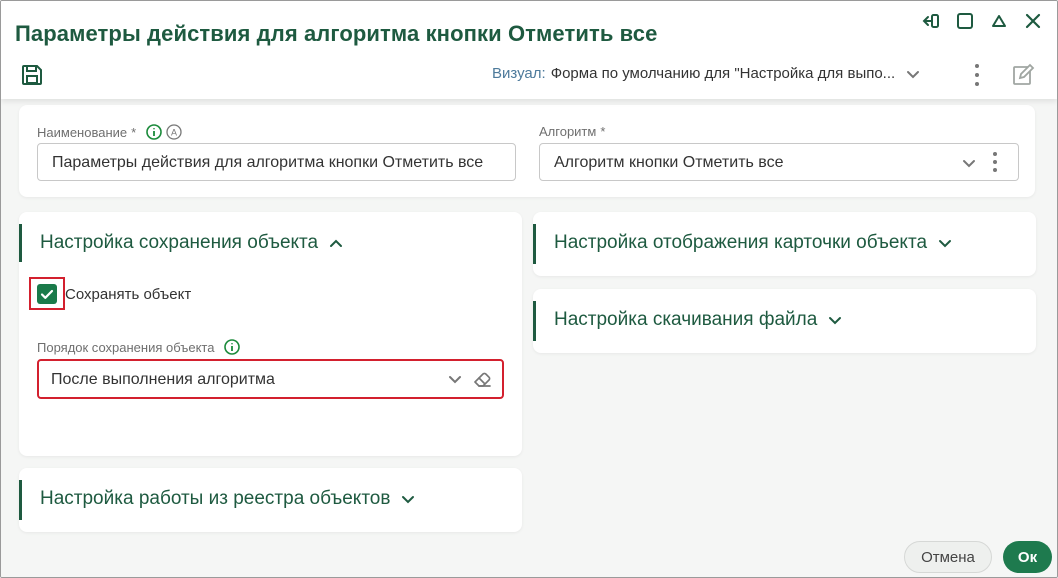  I want to click on registry-settings-card: Настройка работы из реестра объектов, so click(270, 500).